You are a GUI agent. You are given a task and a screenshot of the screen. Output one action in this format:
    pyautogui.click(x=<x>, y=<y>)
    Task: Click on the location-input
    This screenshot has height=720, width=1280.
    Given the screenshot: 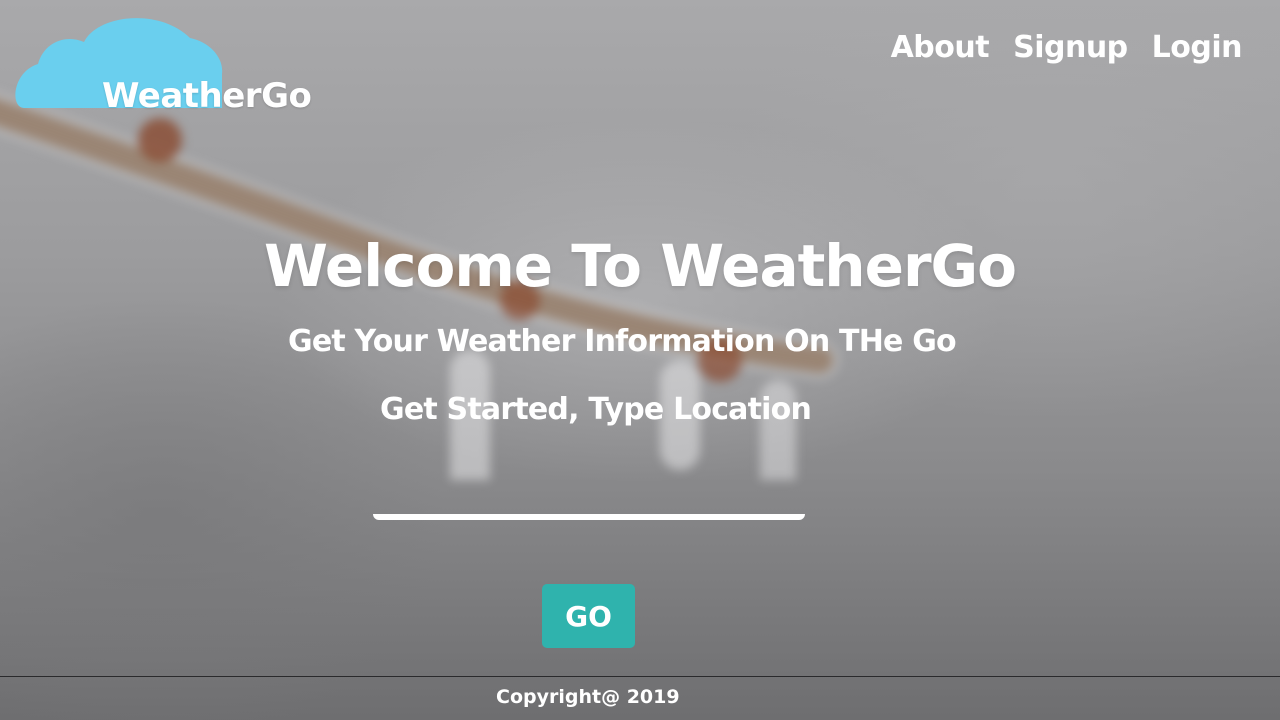 What is the action you would take?
    pyautogui.click(x=589, y=499)
    